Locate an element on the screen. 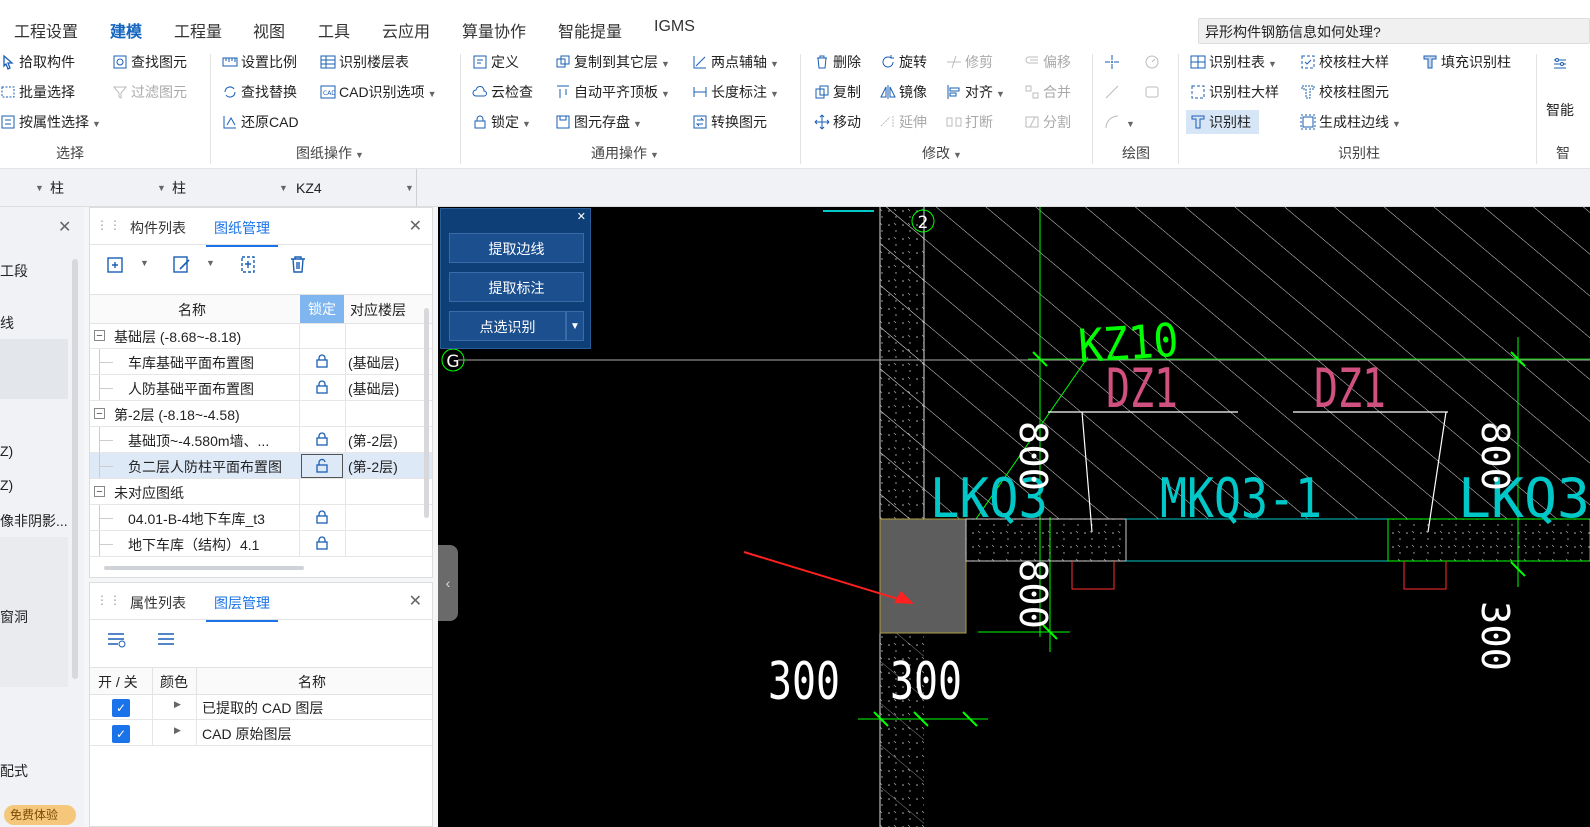 Image resolution: width=1590 pixels, height=827 pixels. check-col-detail-button: 校核柱大样 is located at coordinates (1344, 62).